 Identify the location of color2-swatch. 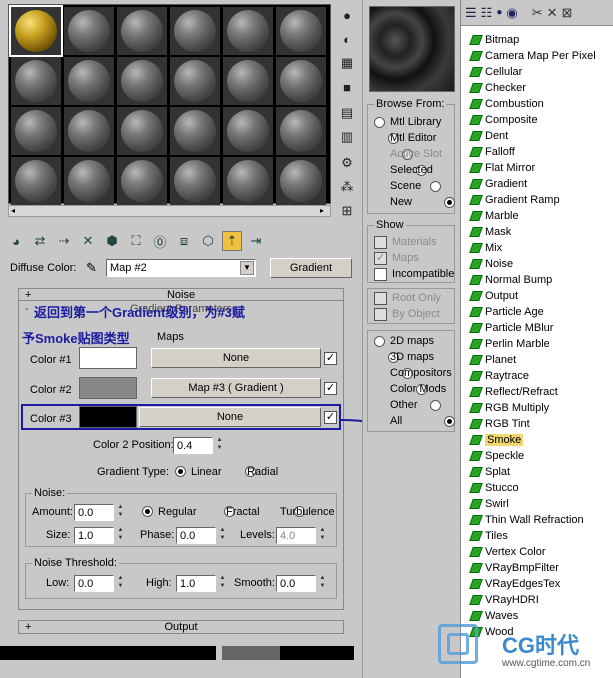
(108, 388).